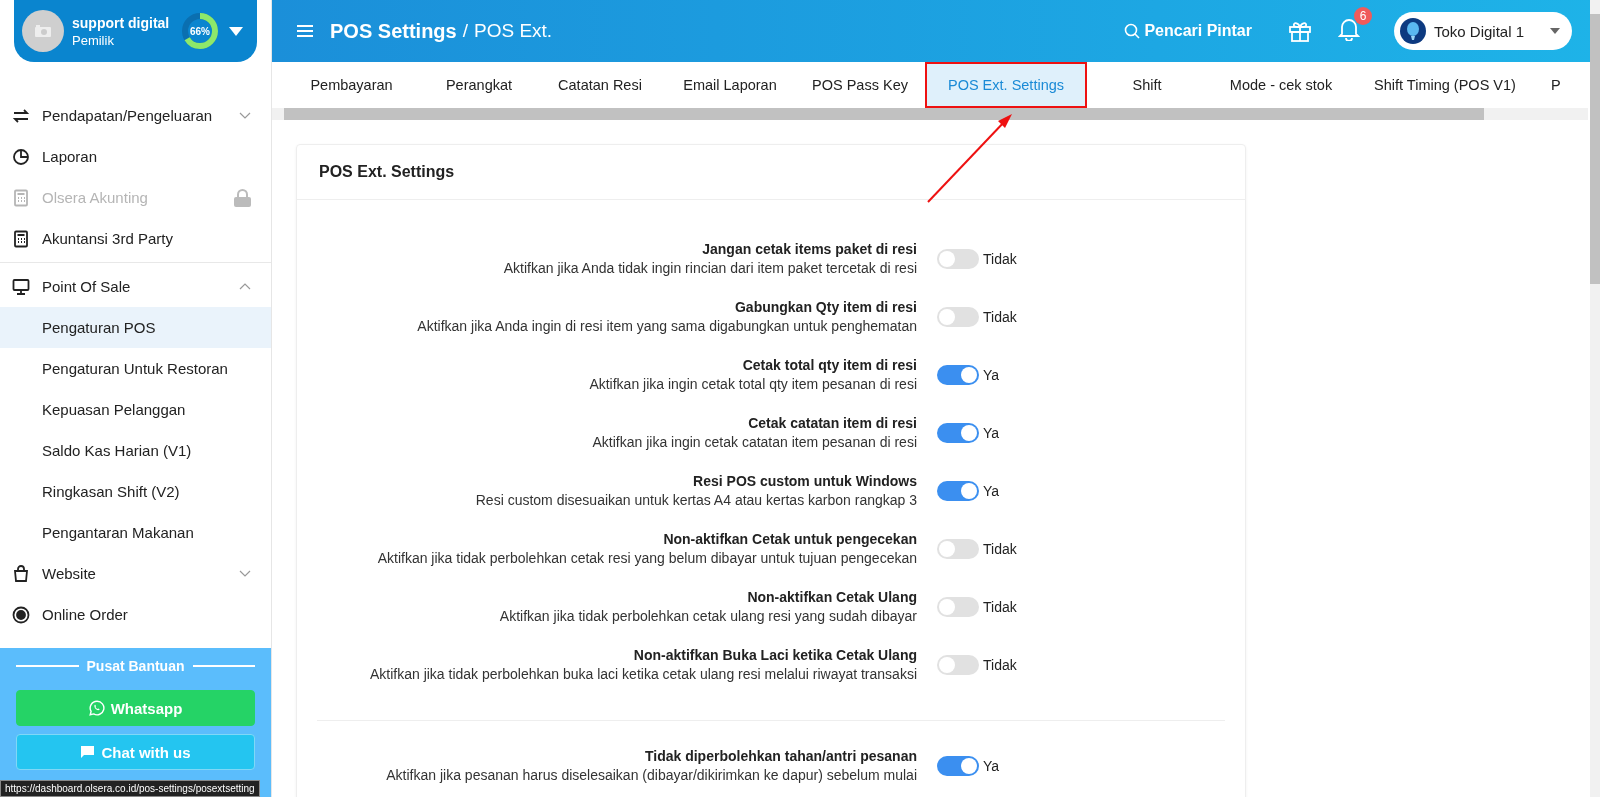 The width and height of the screenshot is (1600, 797). What do you see at coordinates (1595, 398) in the screenshot?
I see `vertical-scrollbar` at bounding box center [1595, 398].